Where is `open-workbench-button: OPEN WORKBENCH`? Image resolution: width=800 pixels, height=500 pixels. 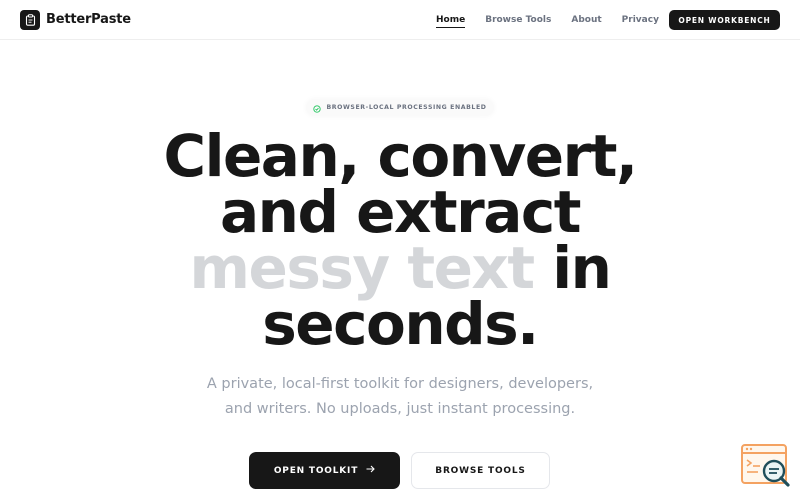 open-workbench-button: OPEN WORKBENCH is located at coordinates (724, 20).